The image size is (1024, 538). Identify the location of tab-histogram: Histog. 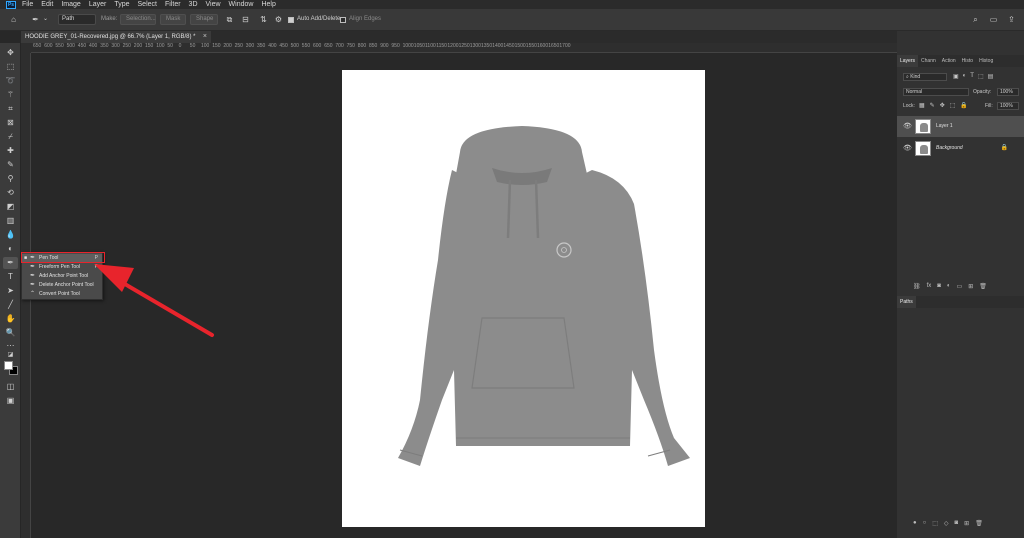
(986, 61).